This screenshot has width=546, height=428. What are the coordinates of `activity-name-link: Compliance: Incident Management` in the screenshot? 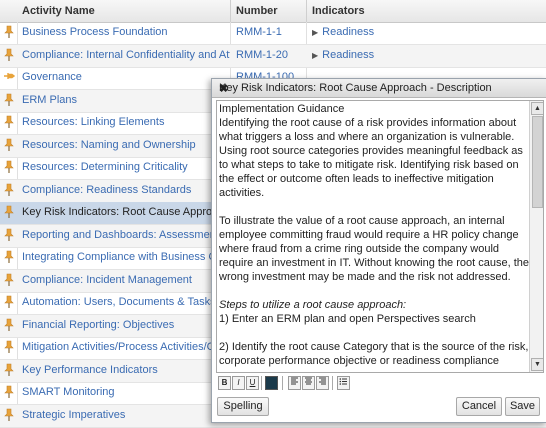 It's located at (126, 280).